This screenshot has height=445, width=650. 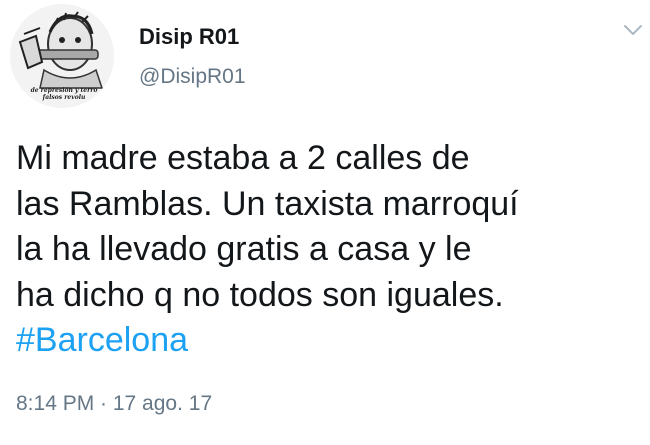 What do you see at coordinates (192, 77) in the screenshot?
I see `user-handle: @DisipR01` at bounding box center [192, 77].